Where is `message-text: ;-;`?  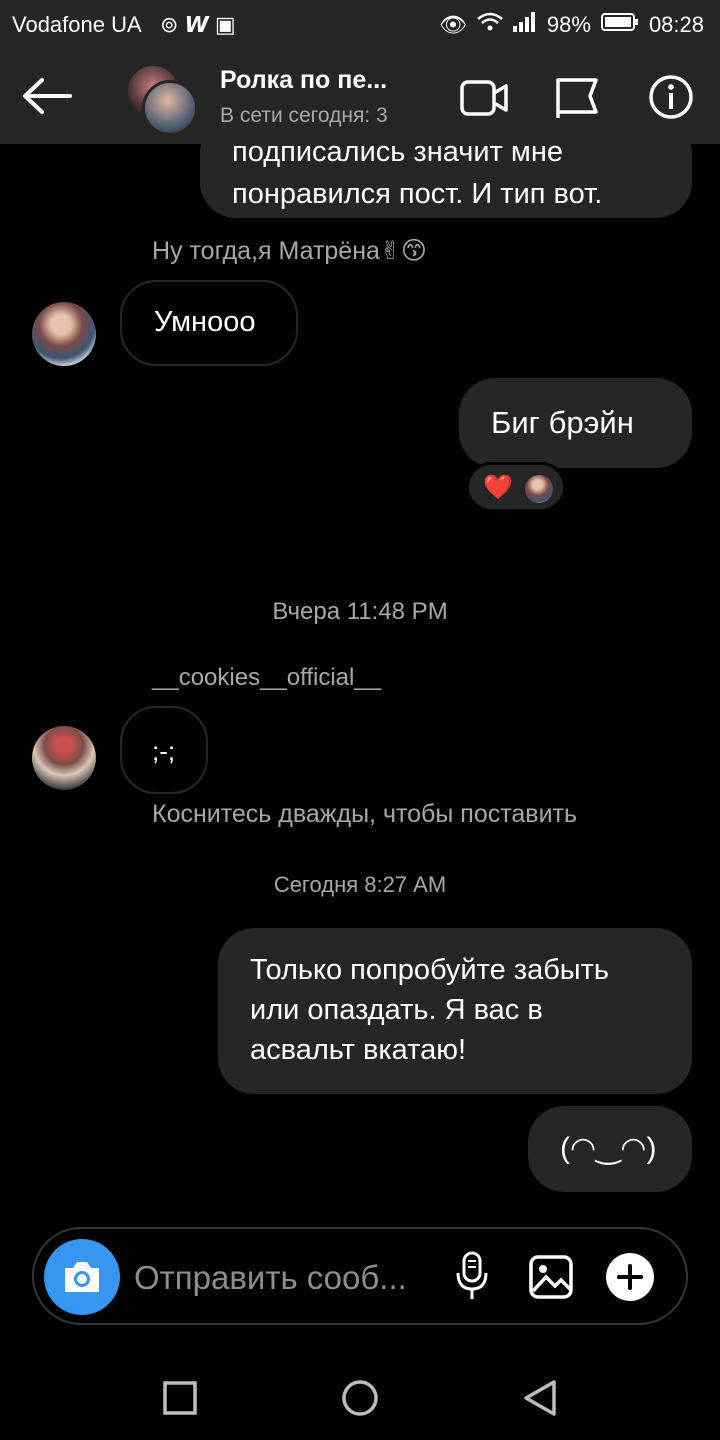
message-text: ;-; is located at coordinates (164, 751).